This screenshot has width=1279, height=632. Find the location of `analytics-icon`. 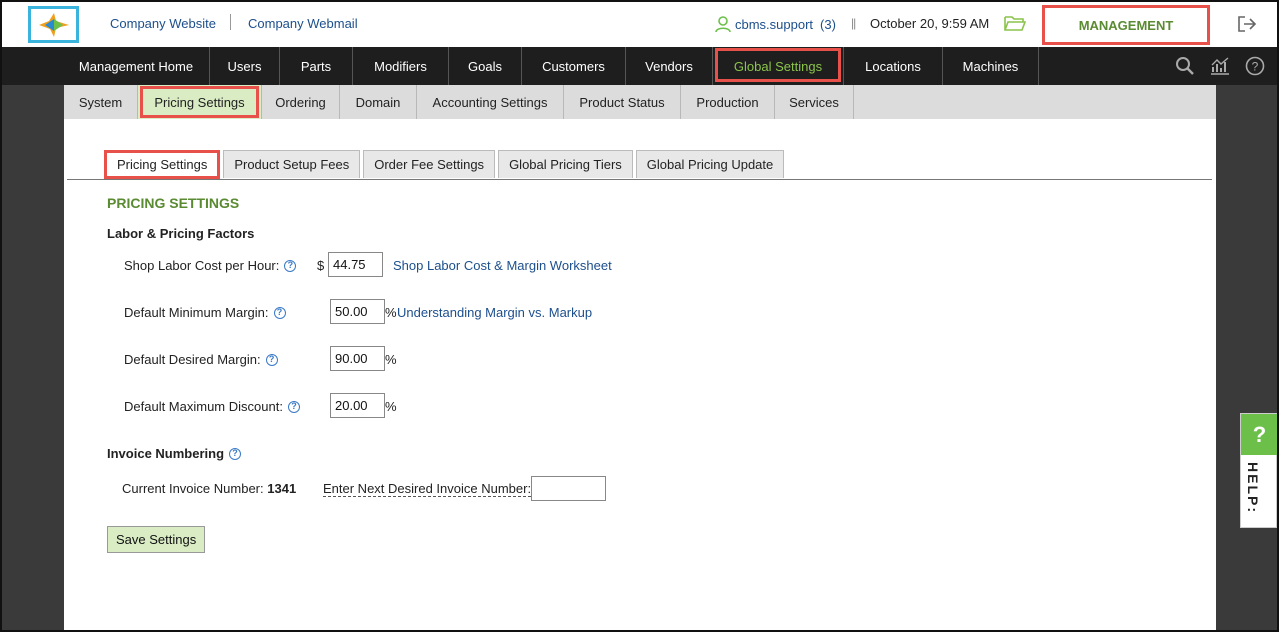

analytics-icon is located at coordinates (1220, 66).